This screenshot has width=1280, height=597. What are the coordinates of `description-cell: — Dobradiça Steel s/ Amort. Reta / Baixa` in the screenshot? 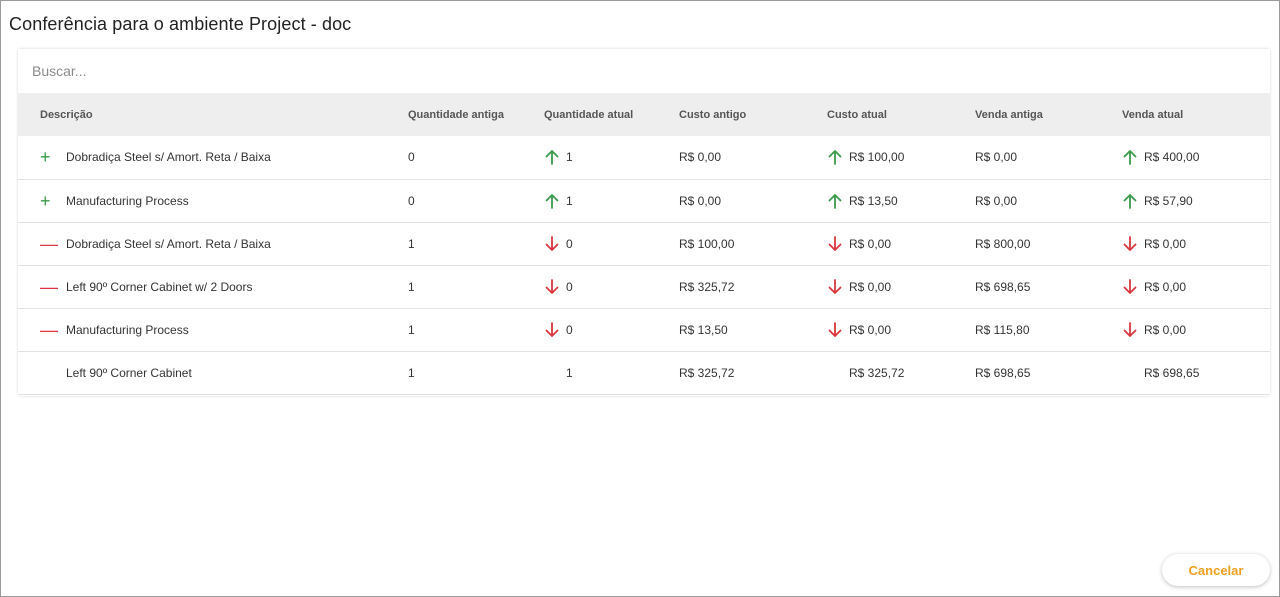 It's located at (213, 243).